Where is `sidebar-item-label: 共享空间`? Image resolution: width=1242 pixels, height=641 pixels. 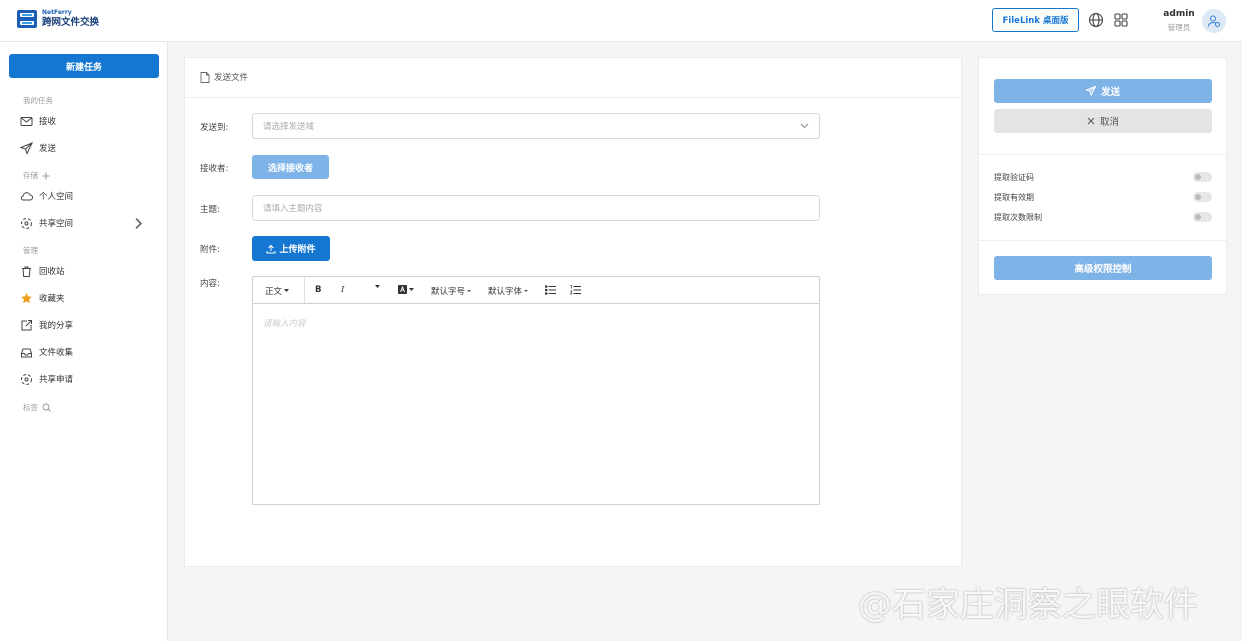 sidebar-item-label: 共享空间 is located at coordinates (56, 224).